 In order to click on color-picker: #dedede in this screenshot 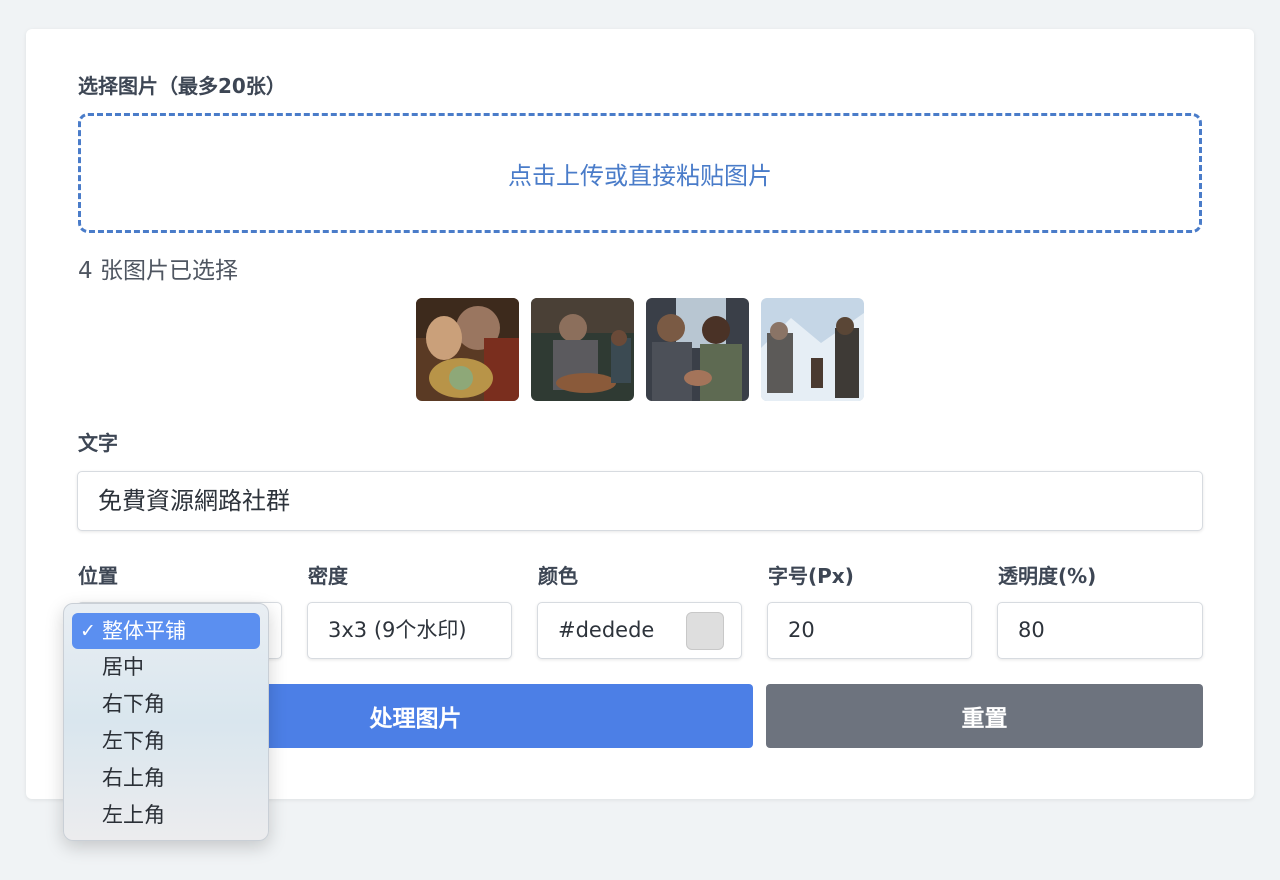, I will do `click(639, 630)`.